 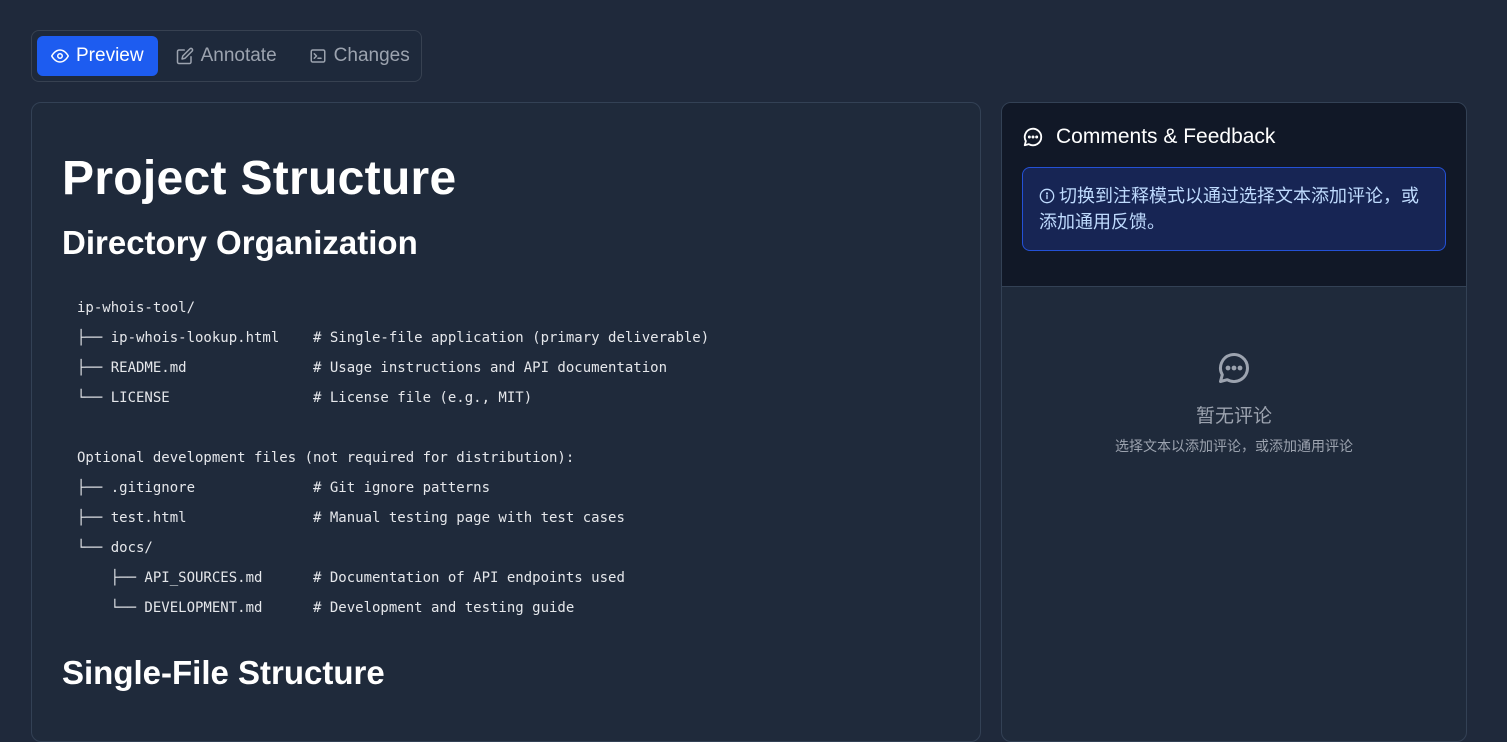 What do you see at coordinates (115, 548) in the screenshot?
I see `code-line: └── docs/` at bounding box center [115, 548].